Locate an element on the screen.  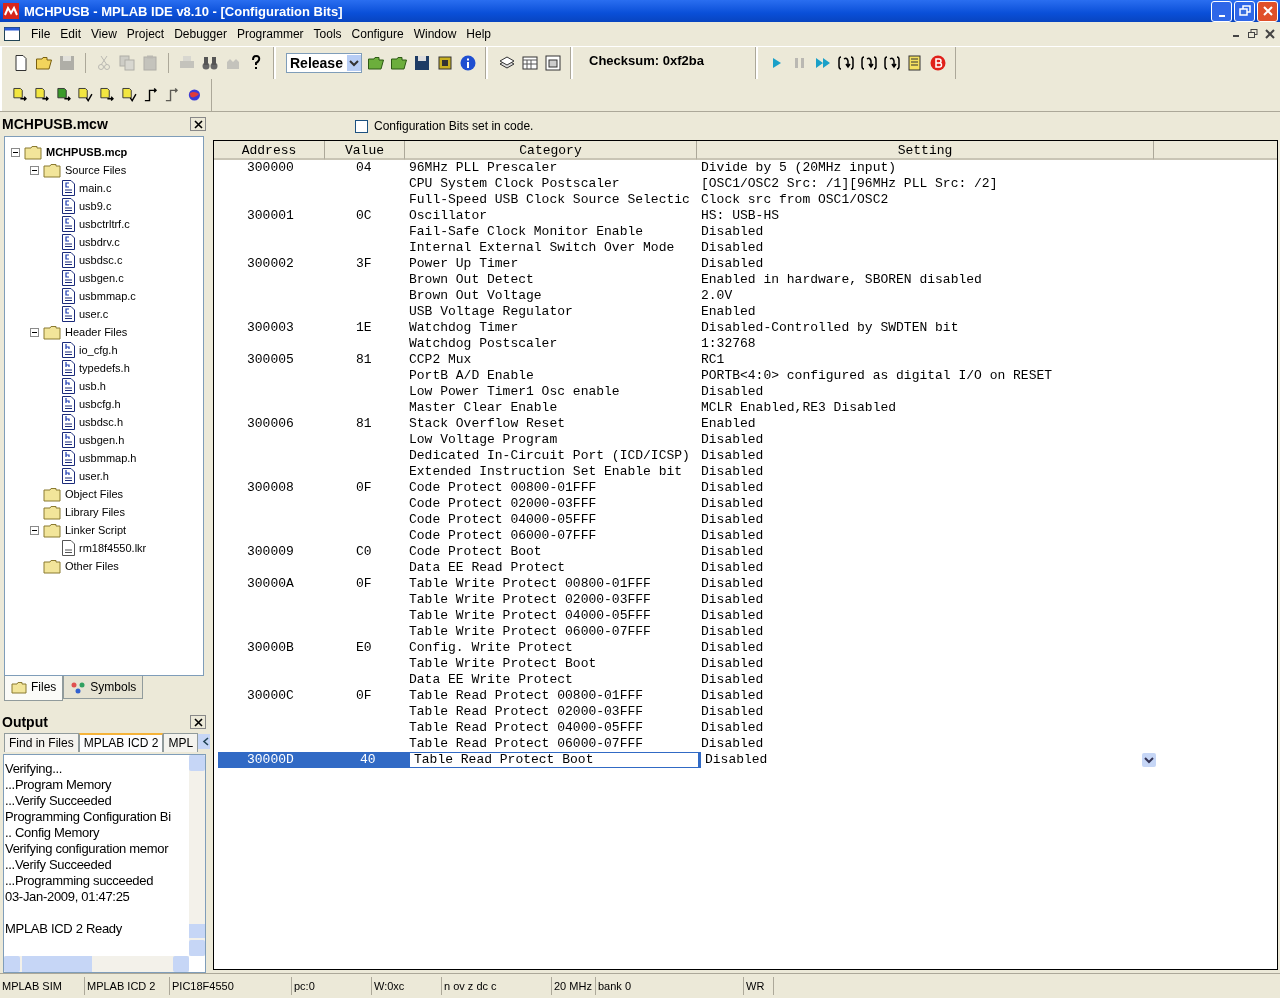
tree-item: io_cfg.h is located at coordinates (98, 350).